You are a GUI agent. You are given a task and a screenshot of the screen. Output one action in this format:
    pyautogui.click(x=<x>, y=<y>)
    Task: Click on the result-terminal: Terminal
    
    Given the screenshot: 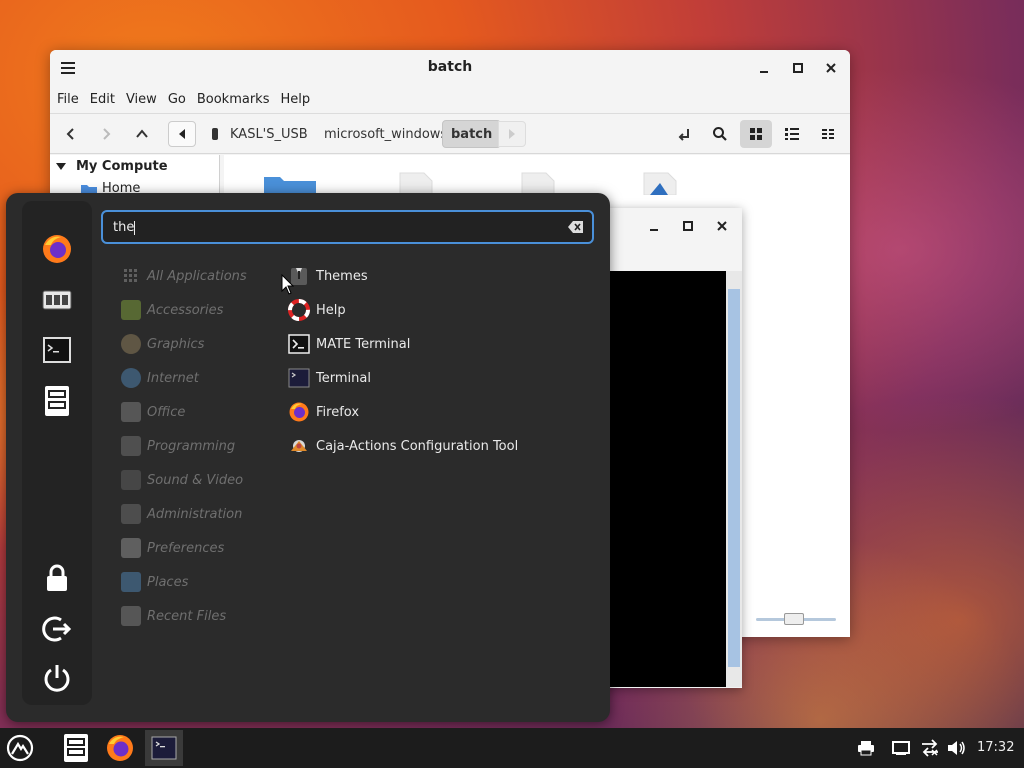 What is the action you would take?
    pyautogui.click(x=329, y=378)
    